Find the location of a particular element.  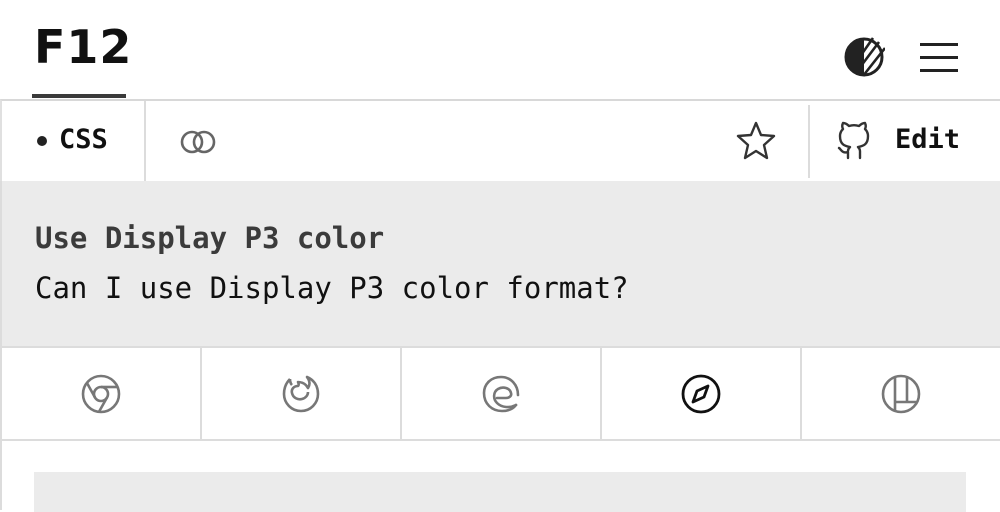

half-circle-theme-icon is located at coordinates (864, 57).